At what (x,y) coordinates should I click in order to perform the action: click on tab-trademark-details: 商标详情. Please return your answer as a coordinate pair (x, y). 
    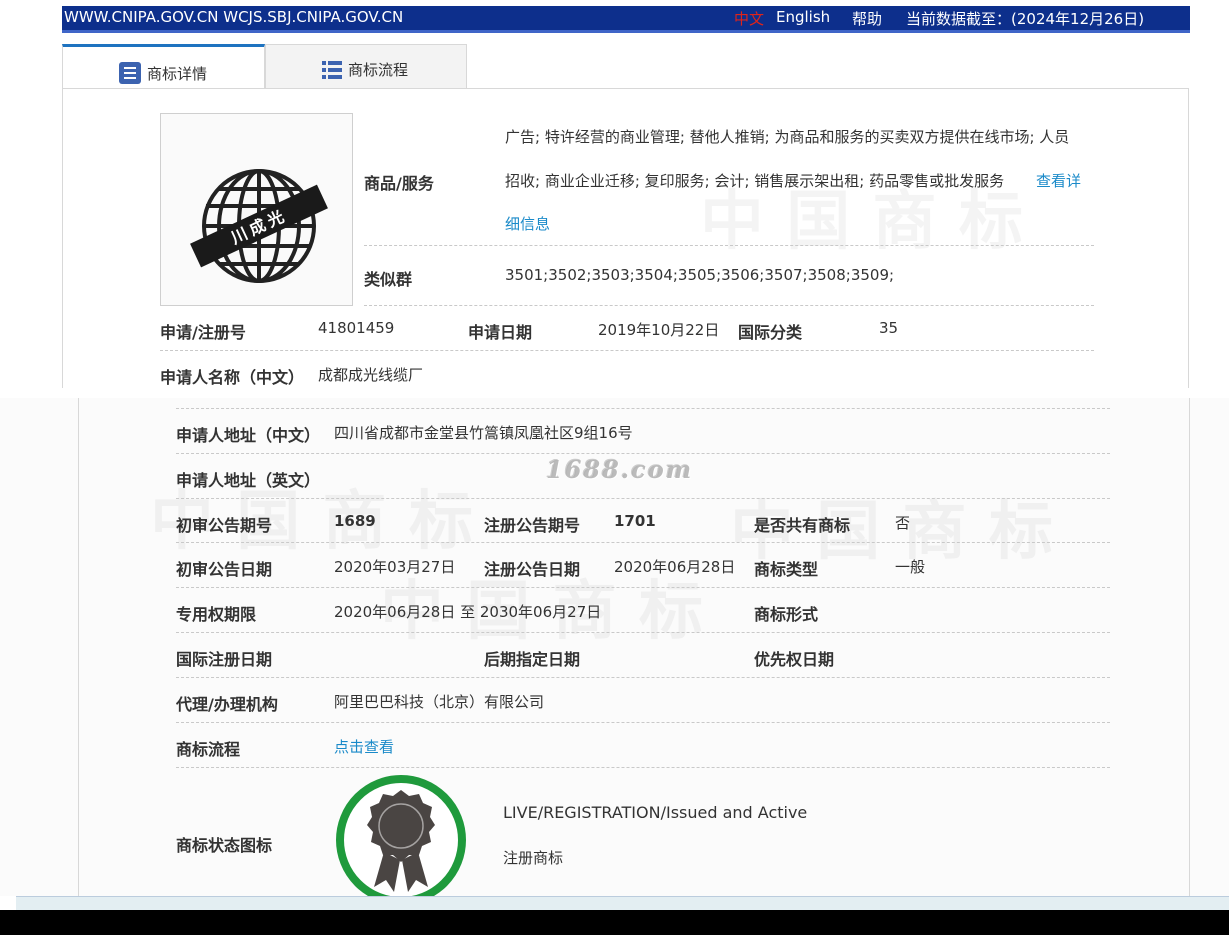
    Looking at the image, I should click on (163, 66).